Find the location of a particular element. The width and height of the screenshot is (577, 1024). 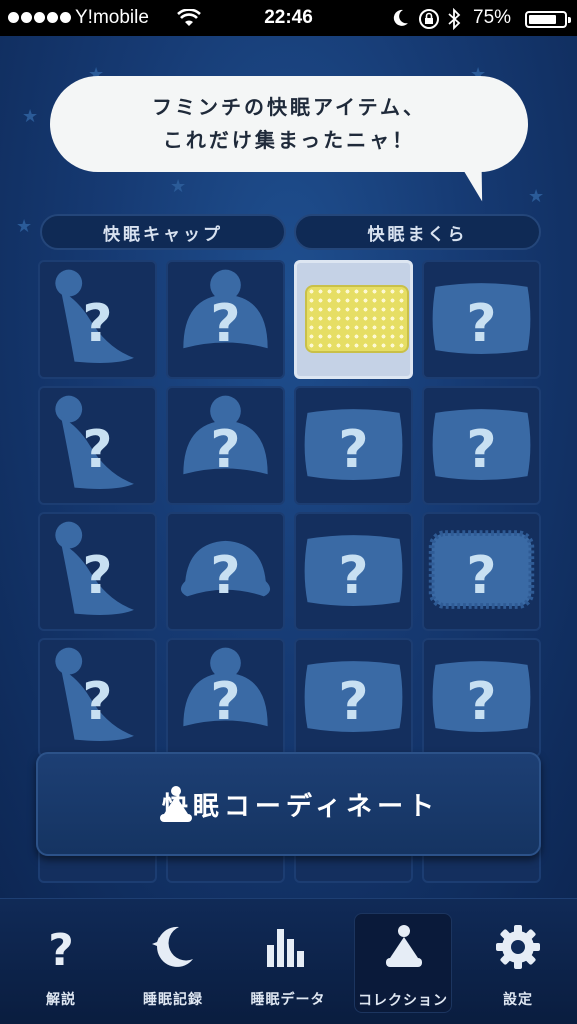

sleep-coordinate-button: 快眠コーディネート is located at coordinates (288, 804).